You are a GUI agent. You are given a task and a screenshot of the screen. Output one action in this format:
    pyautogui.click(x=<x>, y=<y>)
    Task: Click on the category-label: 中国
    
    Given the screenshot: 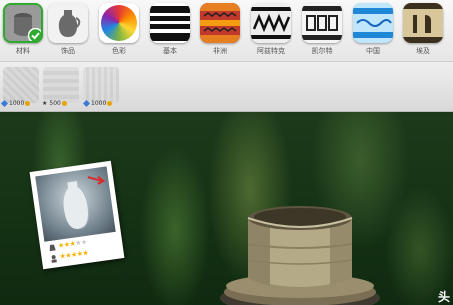 What is the action you would take?
    pyautogui.click(x=373, y=51)
    